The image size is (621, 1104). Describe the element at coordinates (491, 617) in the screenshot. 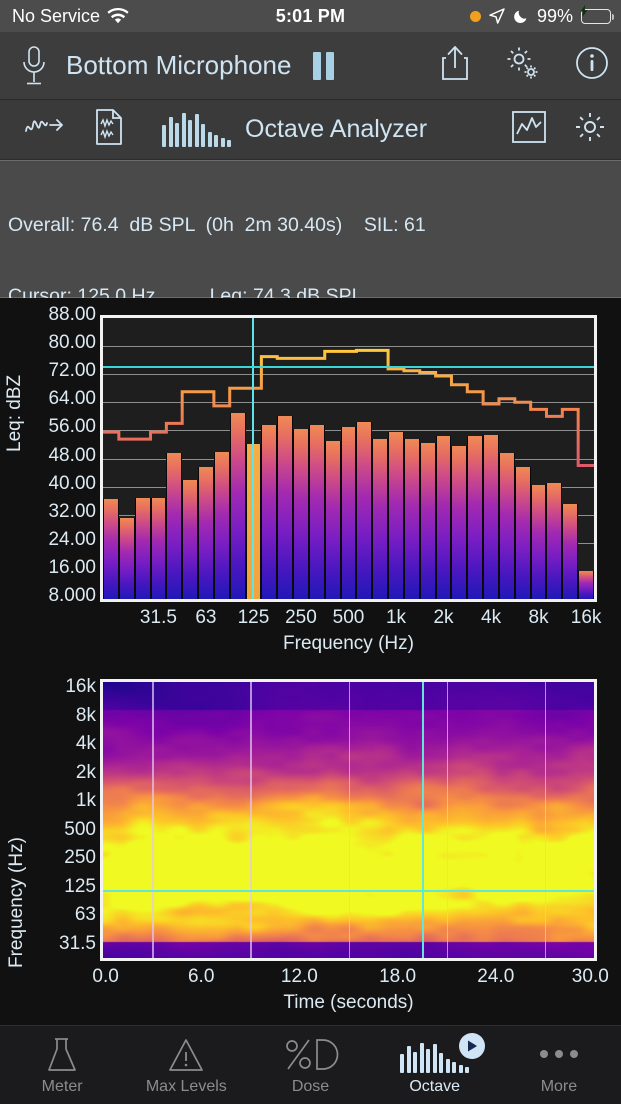

I see `bar-chart-x-tick: 4k` at that location.